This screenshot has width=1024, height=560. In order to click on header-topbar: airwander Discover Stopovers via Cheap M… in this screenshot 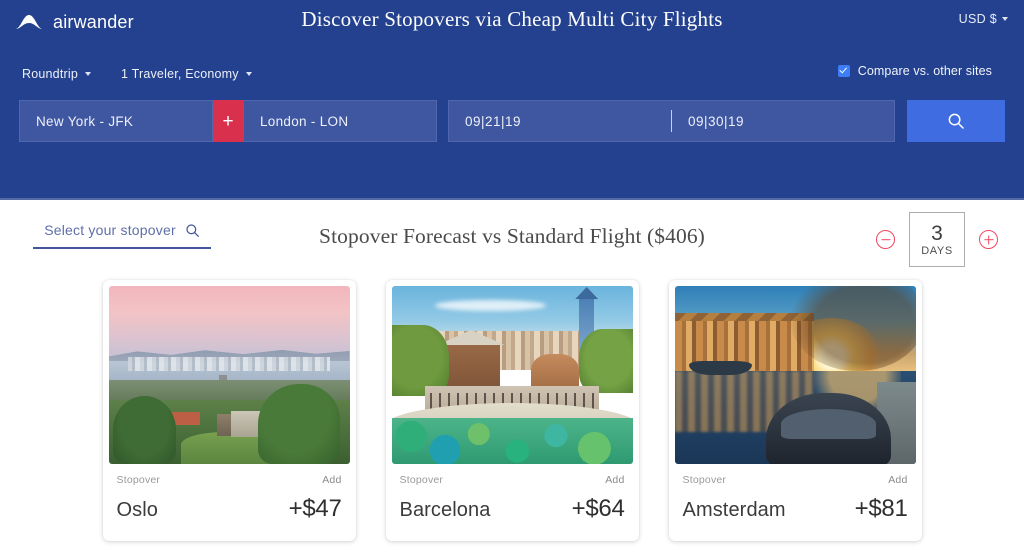, I will do `click(512, 22)`.